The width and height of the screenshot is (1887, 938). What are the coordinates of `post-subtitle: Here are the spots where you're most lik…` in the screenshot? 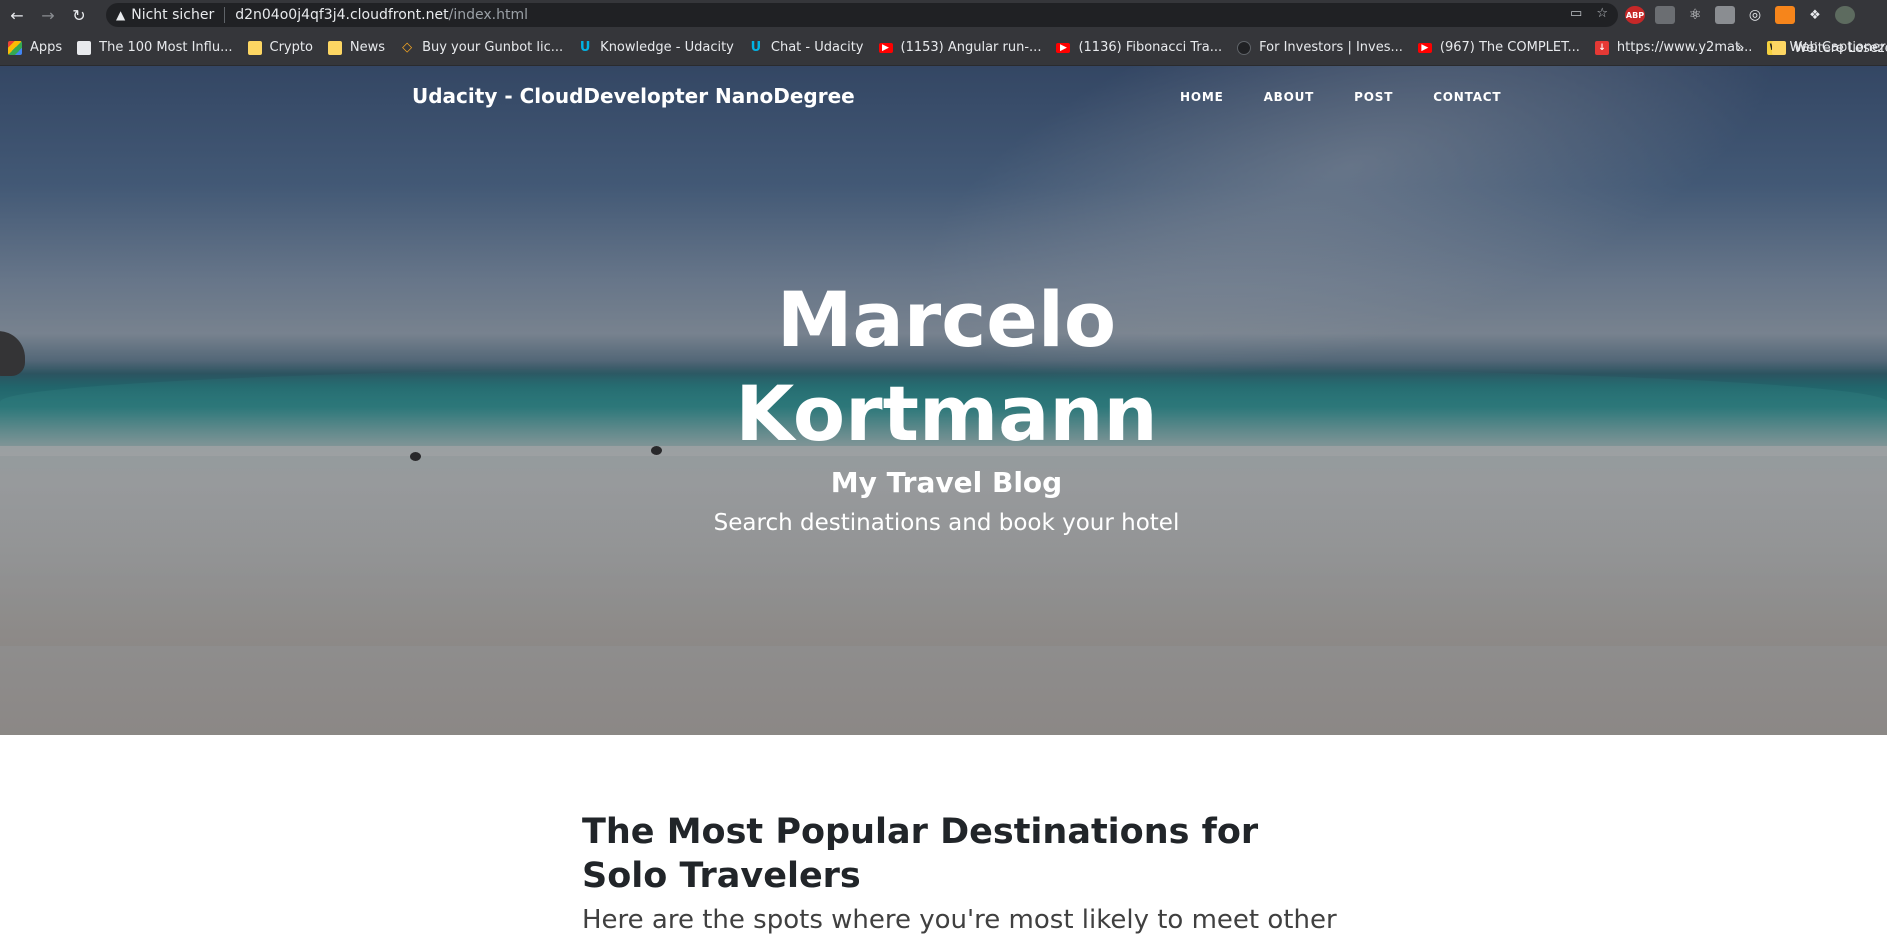 It's located at (962, 920).